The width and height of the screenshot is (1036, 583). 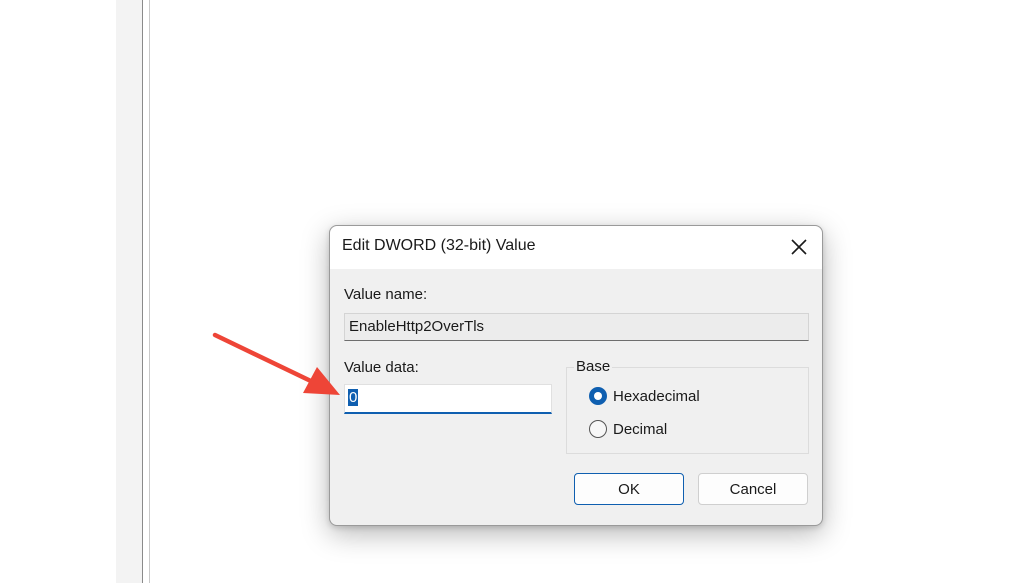 What do you see at coordinates (640, 429) in the screenshot?
I see `decimal-label: Decimal` at bounding box center [640, 429].